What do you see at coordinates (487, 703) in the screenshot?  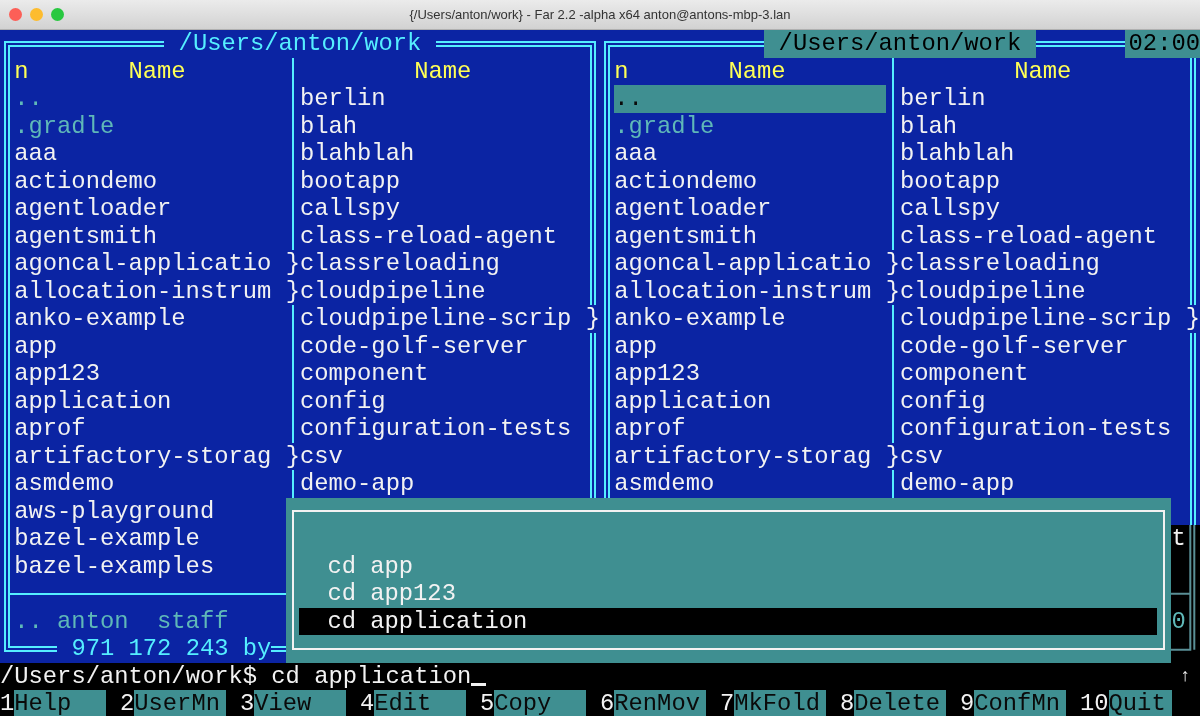 I see `key-number: 5` at bounding box center [487, 703].